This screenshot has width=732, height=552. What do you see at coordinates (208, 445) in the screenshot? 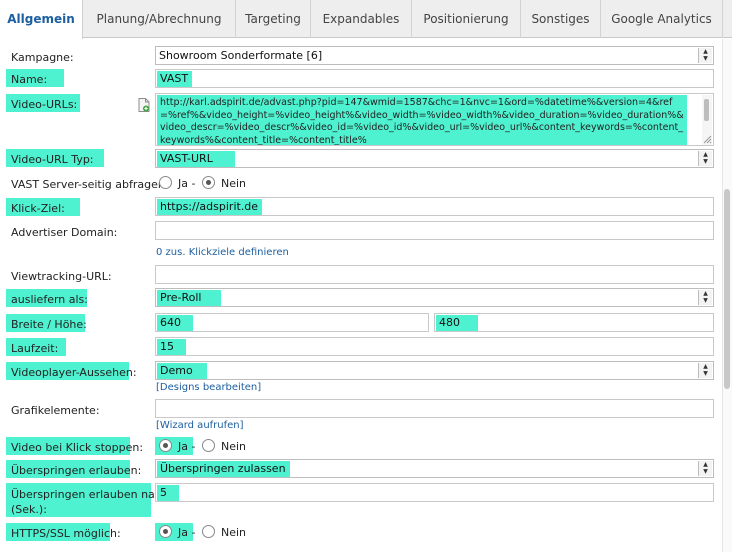
I see `video-stoppen-nein-radio` at bounding box center [208, 445].